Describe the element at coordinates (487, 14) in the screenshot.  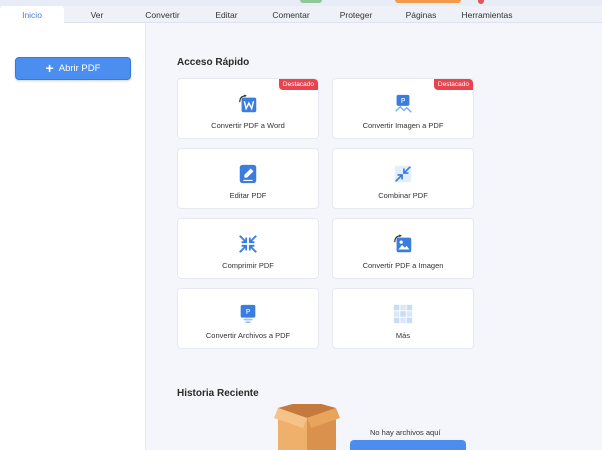
I see `tab-herramientas: Herramientas` at that location.